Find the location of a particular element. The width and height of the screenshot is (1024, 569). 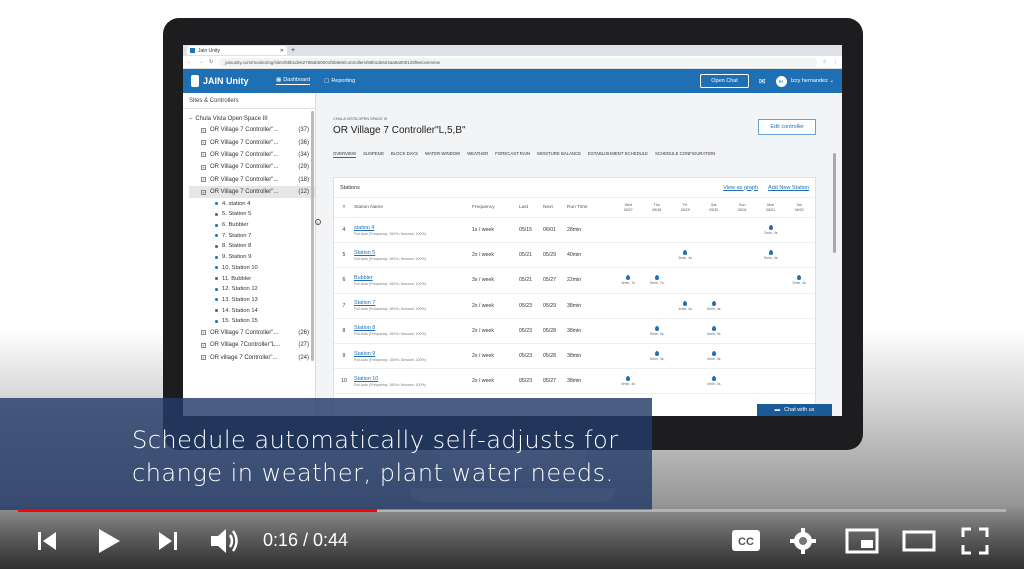

sidebar-scrollbar is located at coordinates (312, 236).